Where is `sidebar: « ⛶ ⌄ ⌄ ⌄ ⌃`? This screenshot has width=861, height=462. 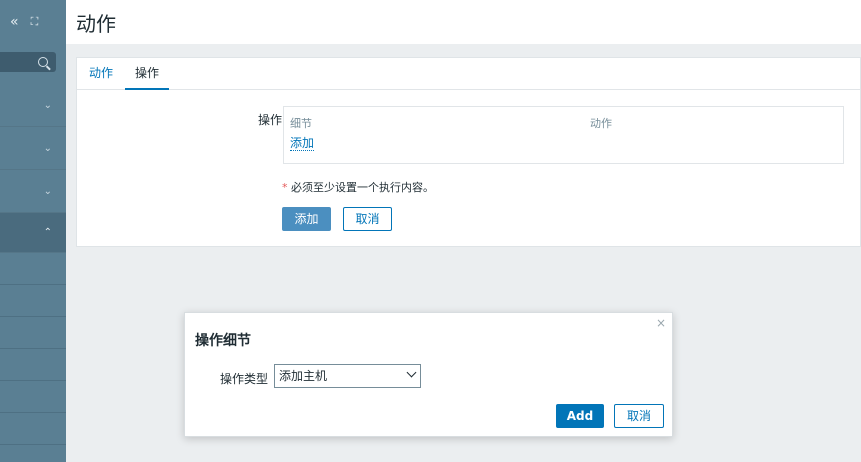 sidebar: « ⛶ ⌄ ⌄ ⌄ ⌃ is located at coordinates (33, 231).